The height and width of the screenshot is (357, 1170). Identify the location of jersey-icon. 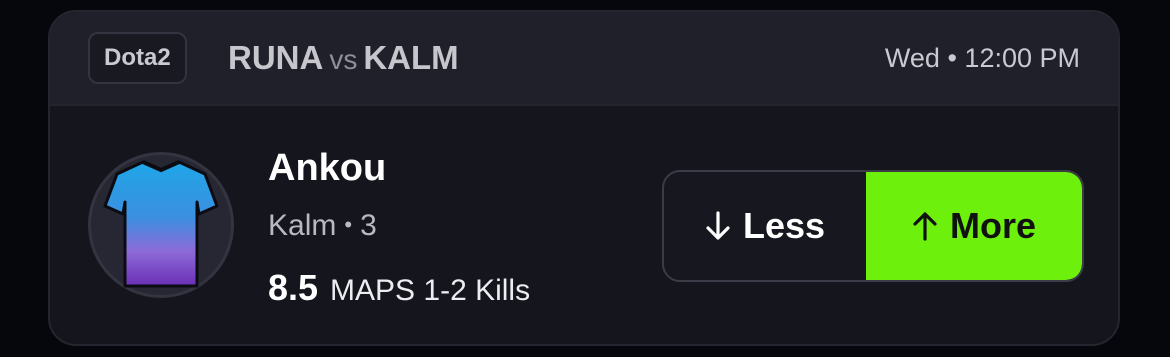
(161, 224).